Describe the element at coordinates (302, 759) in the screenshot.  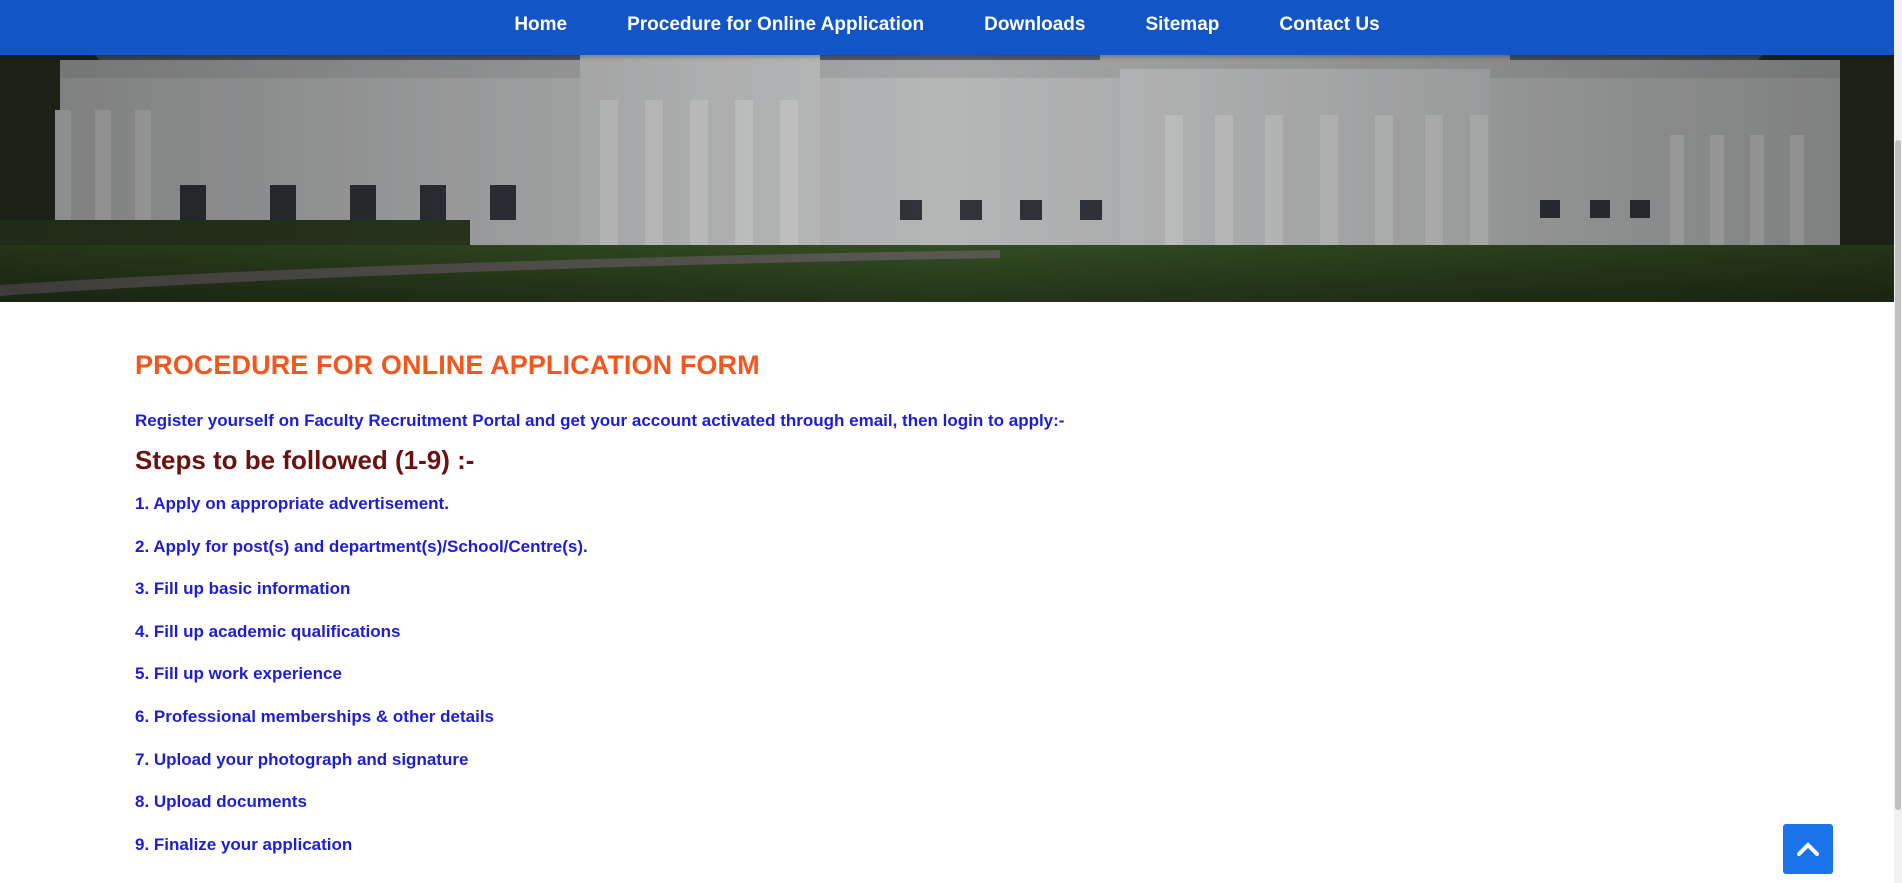
I see `step-item: 7. Upload your photograph and signature` at that location.